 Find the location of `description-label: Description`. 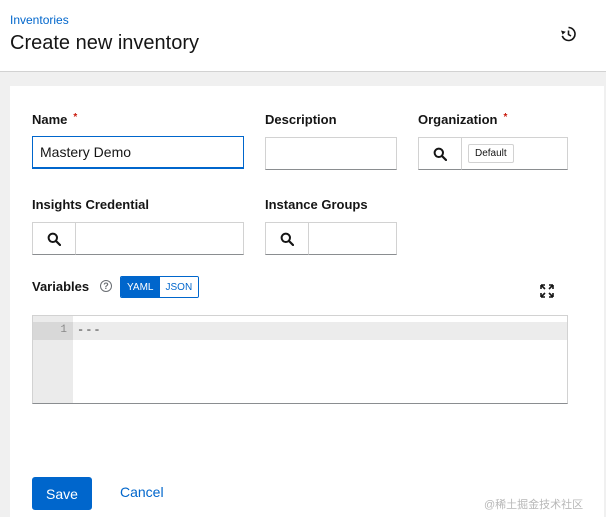

description-label: Description is located at coordinates (301, 119).